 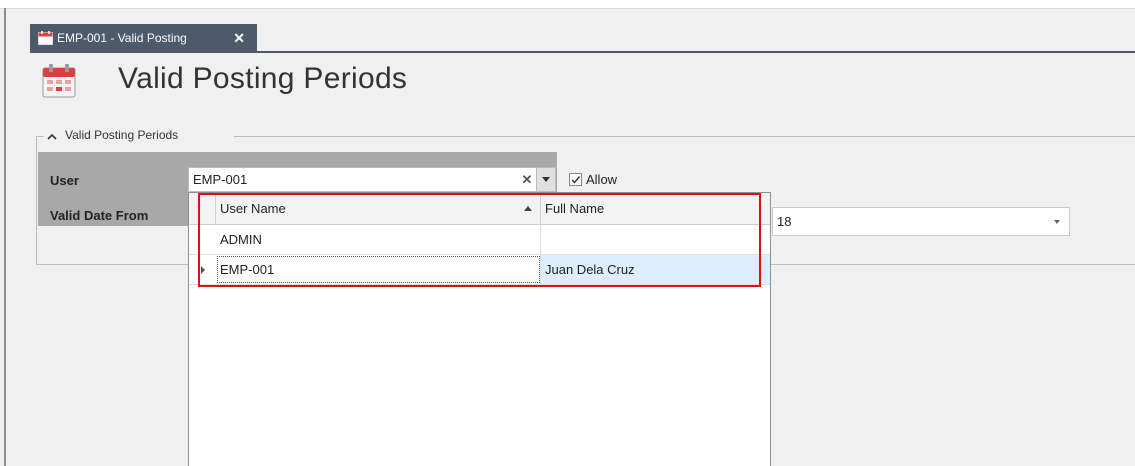 I want to click on allow-label: Allow, so click(x=602, y=179).